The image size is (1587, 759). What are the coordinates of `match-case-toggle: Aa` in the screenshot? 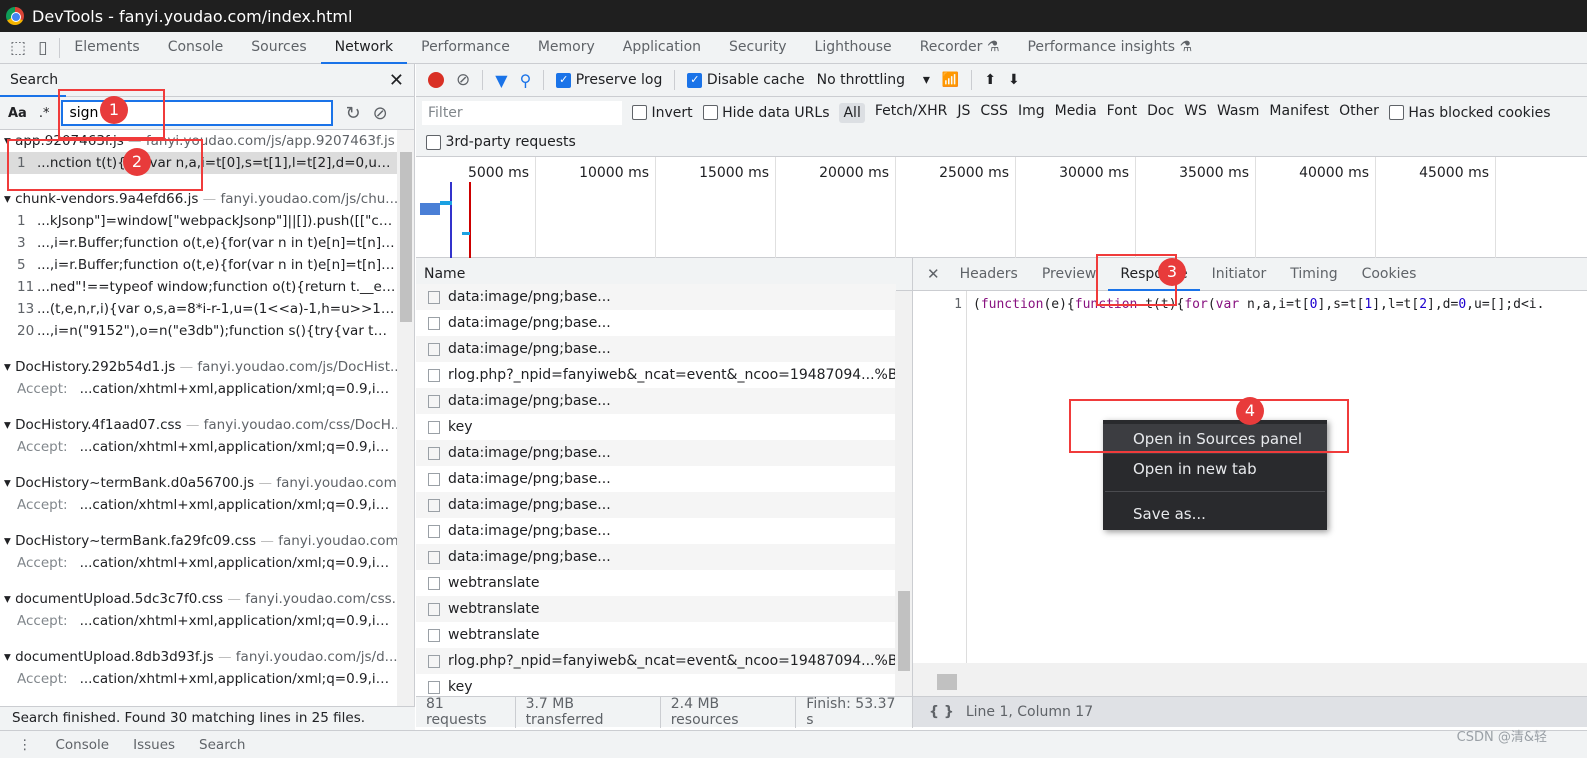 It's located at (17, 113).